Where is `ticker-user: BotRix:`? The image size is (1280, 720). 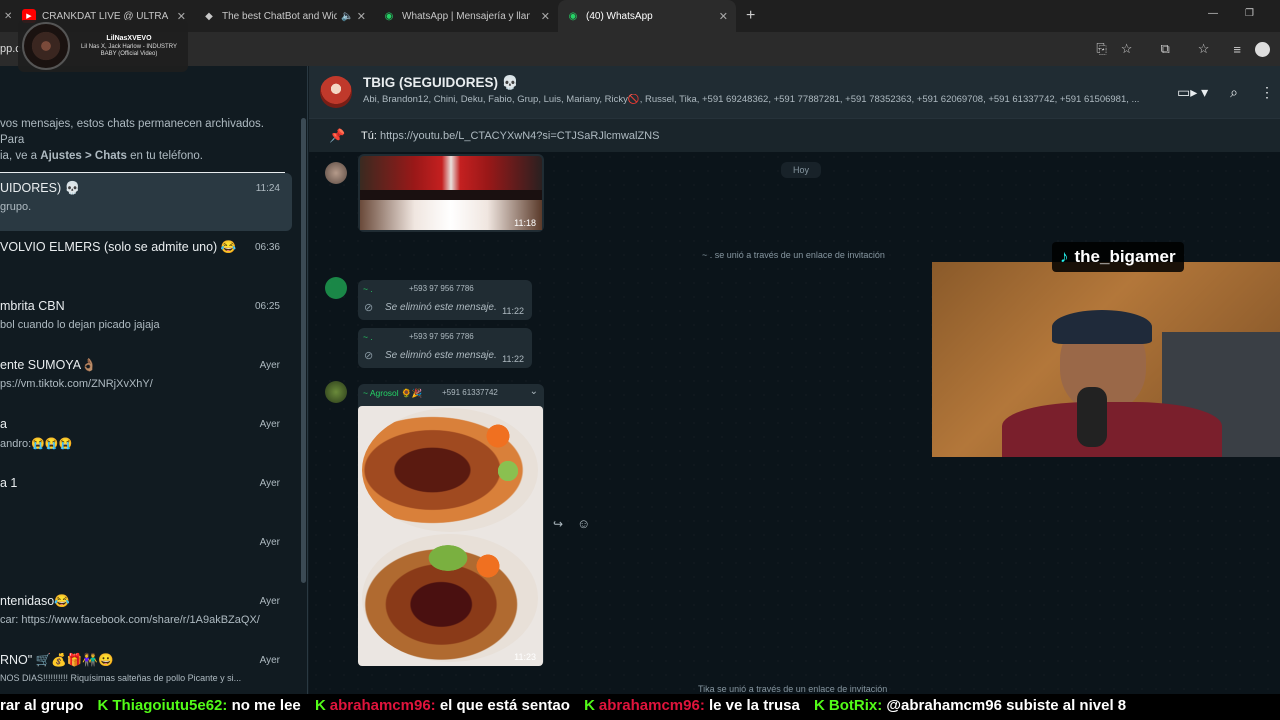 ticker-user: BotRix: is located at coordinates (855, 705).